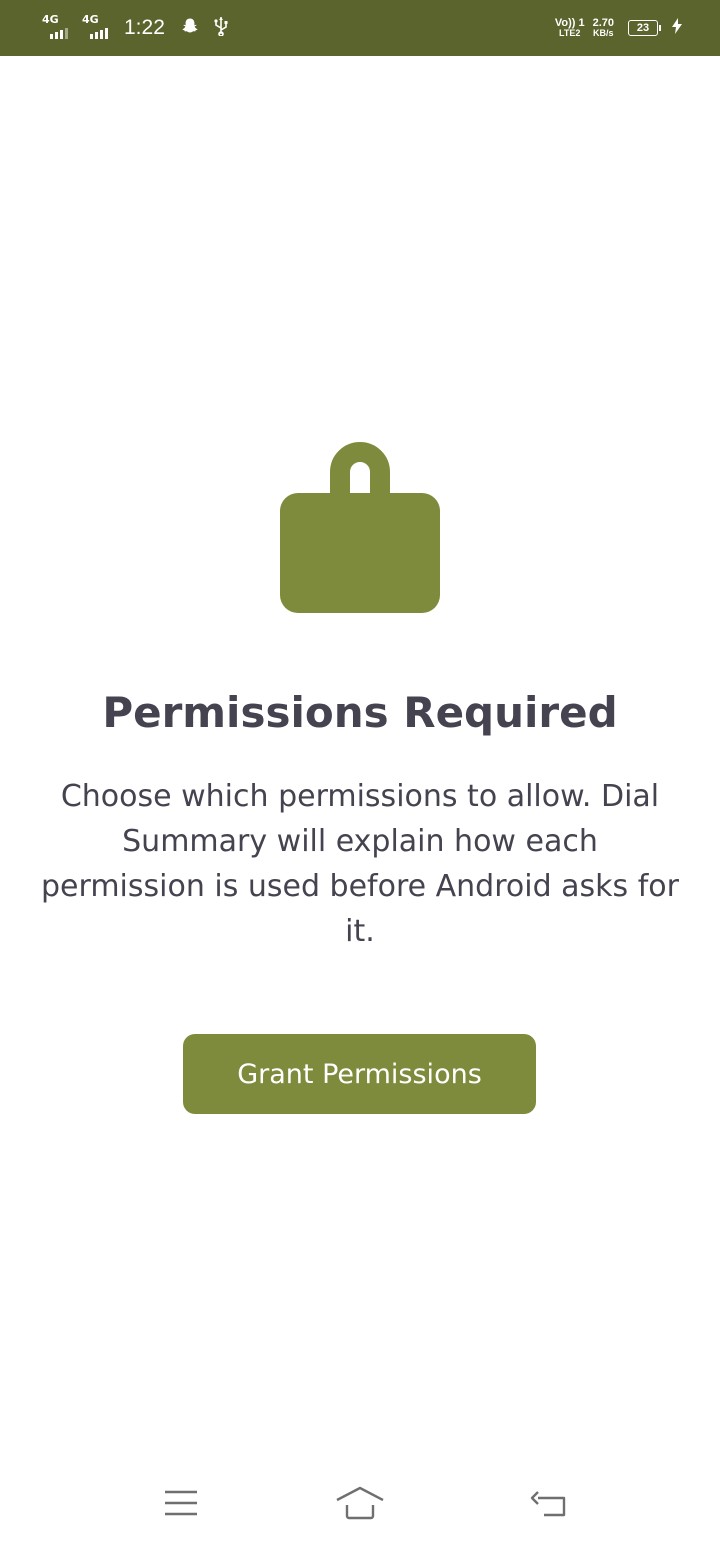 The height and width of the screenshot is (1544, 720). I want to click on battery-level: 23, so click(643, 28).